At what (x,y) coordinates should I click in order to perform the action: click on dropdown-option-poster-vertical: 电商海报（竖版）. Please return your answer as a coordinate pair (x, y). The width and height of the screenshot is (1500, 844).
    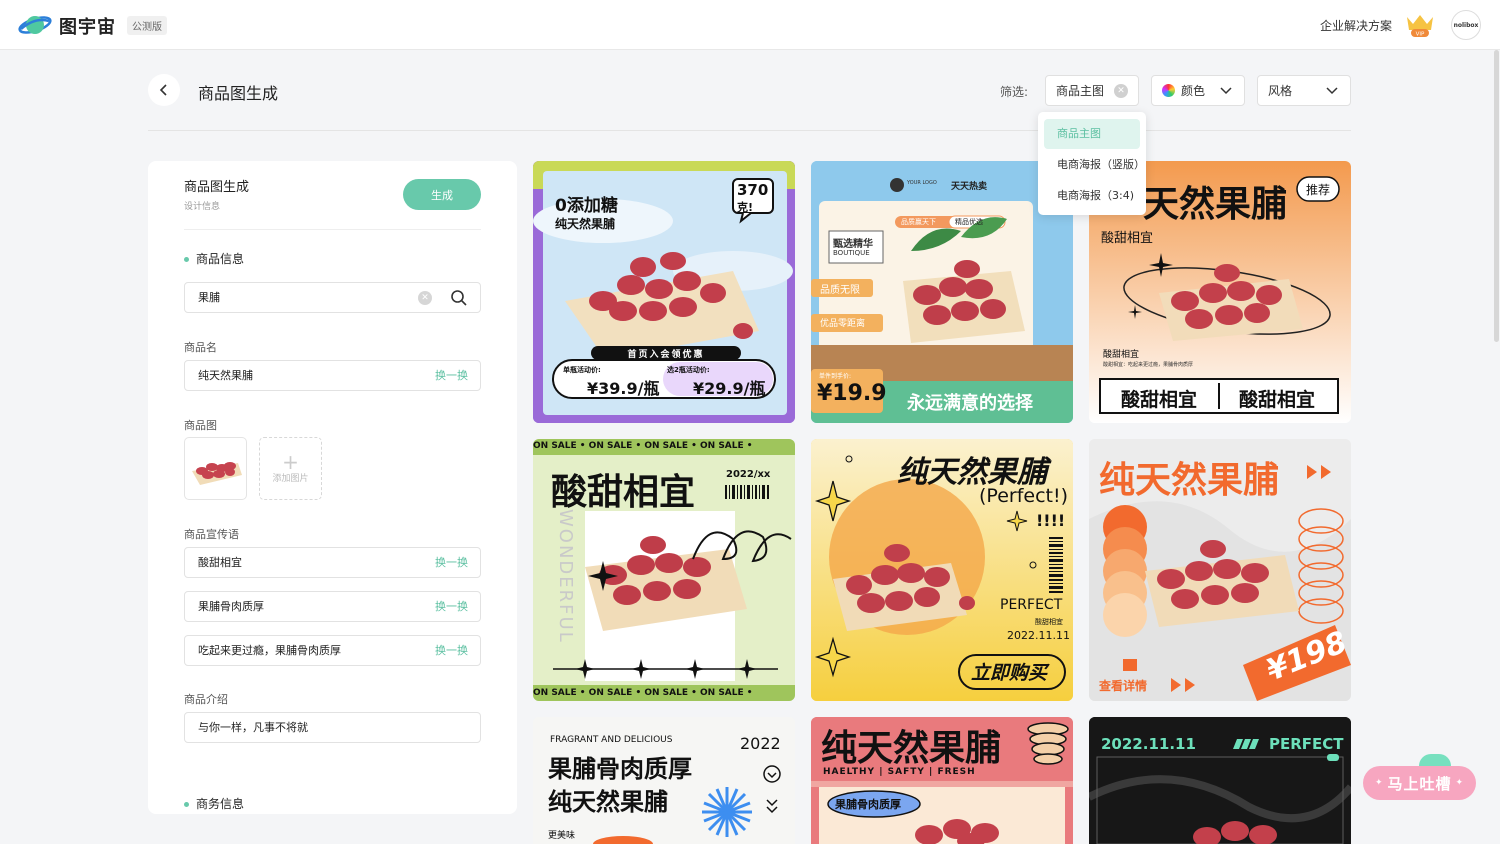
    Looking at the image, I should click on (1094, 165).